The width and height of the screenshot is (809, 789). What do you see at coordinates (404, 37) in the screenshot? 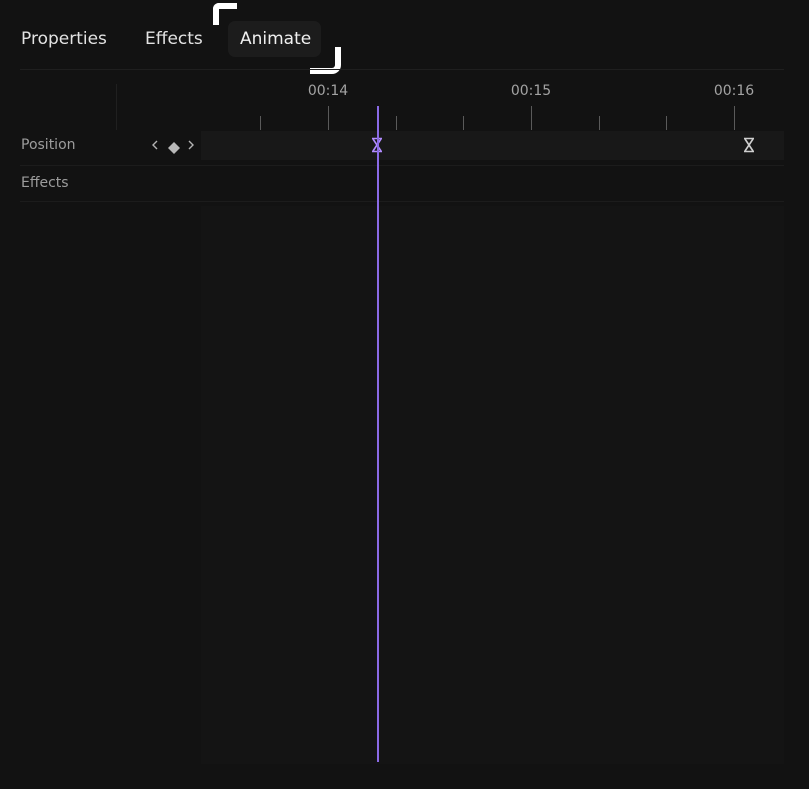
I see `tab-bar: Properties Effects Animate` at bounding box center [404, 37].